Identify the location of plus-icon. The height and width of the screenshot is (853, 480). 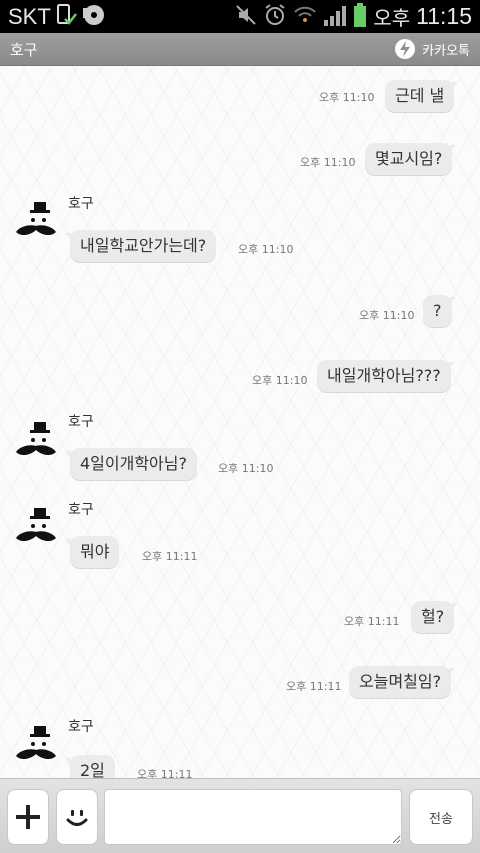
(28, 817).